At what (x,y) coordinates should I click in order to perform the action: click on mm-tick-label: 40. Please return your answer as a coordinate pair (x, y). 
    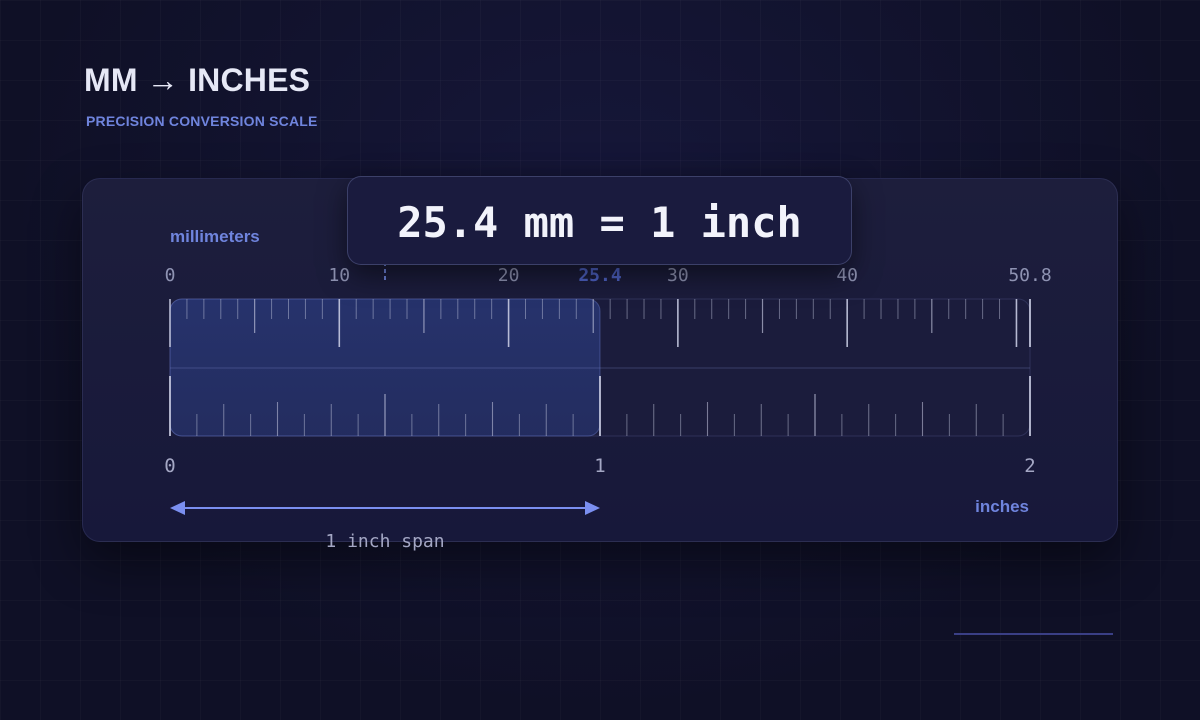
    Looking at the image, I should click on (847, 275).